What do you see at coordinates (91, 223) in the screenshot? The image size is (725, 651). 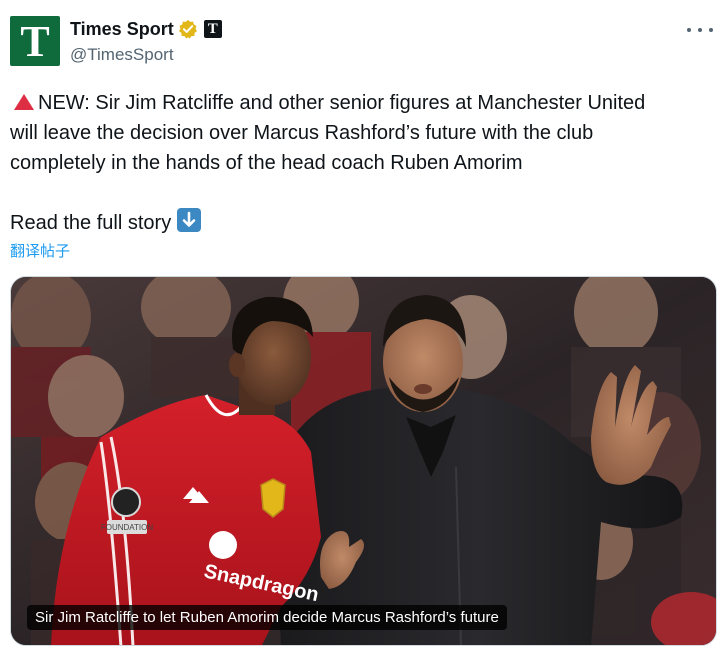 I see `read-more-text: Read the full story` at bounding box center [91, 223].